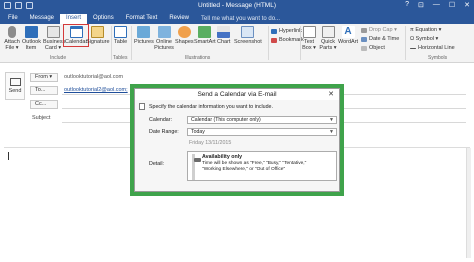 Image resolution: width=474 pixels, height=262 pixels. I want to click on screenshot-button: Screenshot, so click(248, 35).